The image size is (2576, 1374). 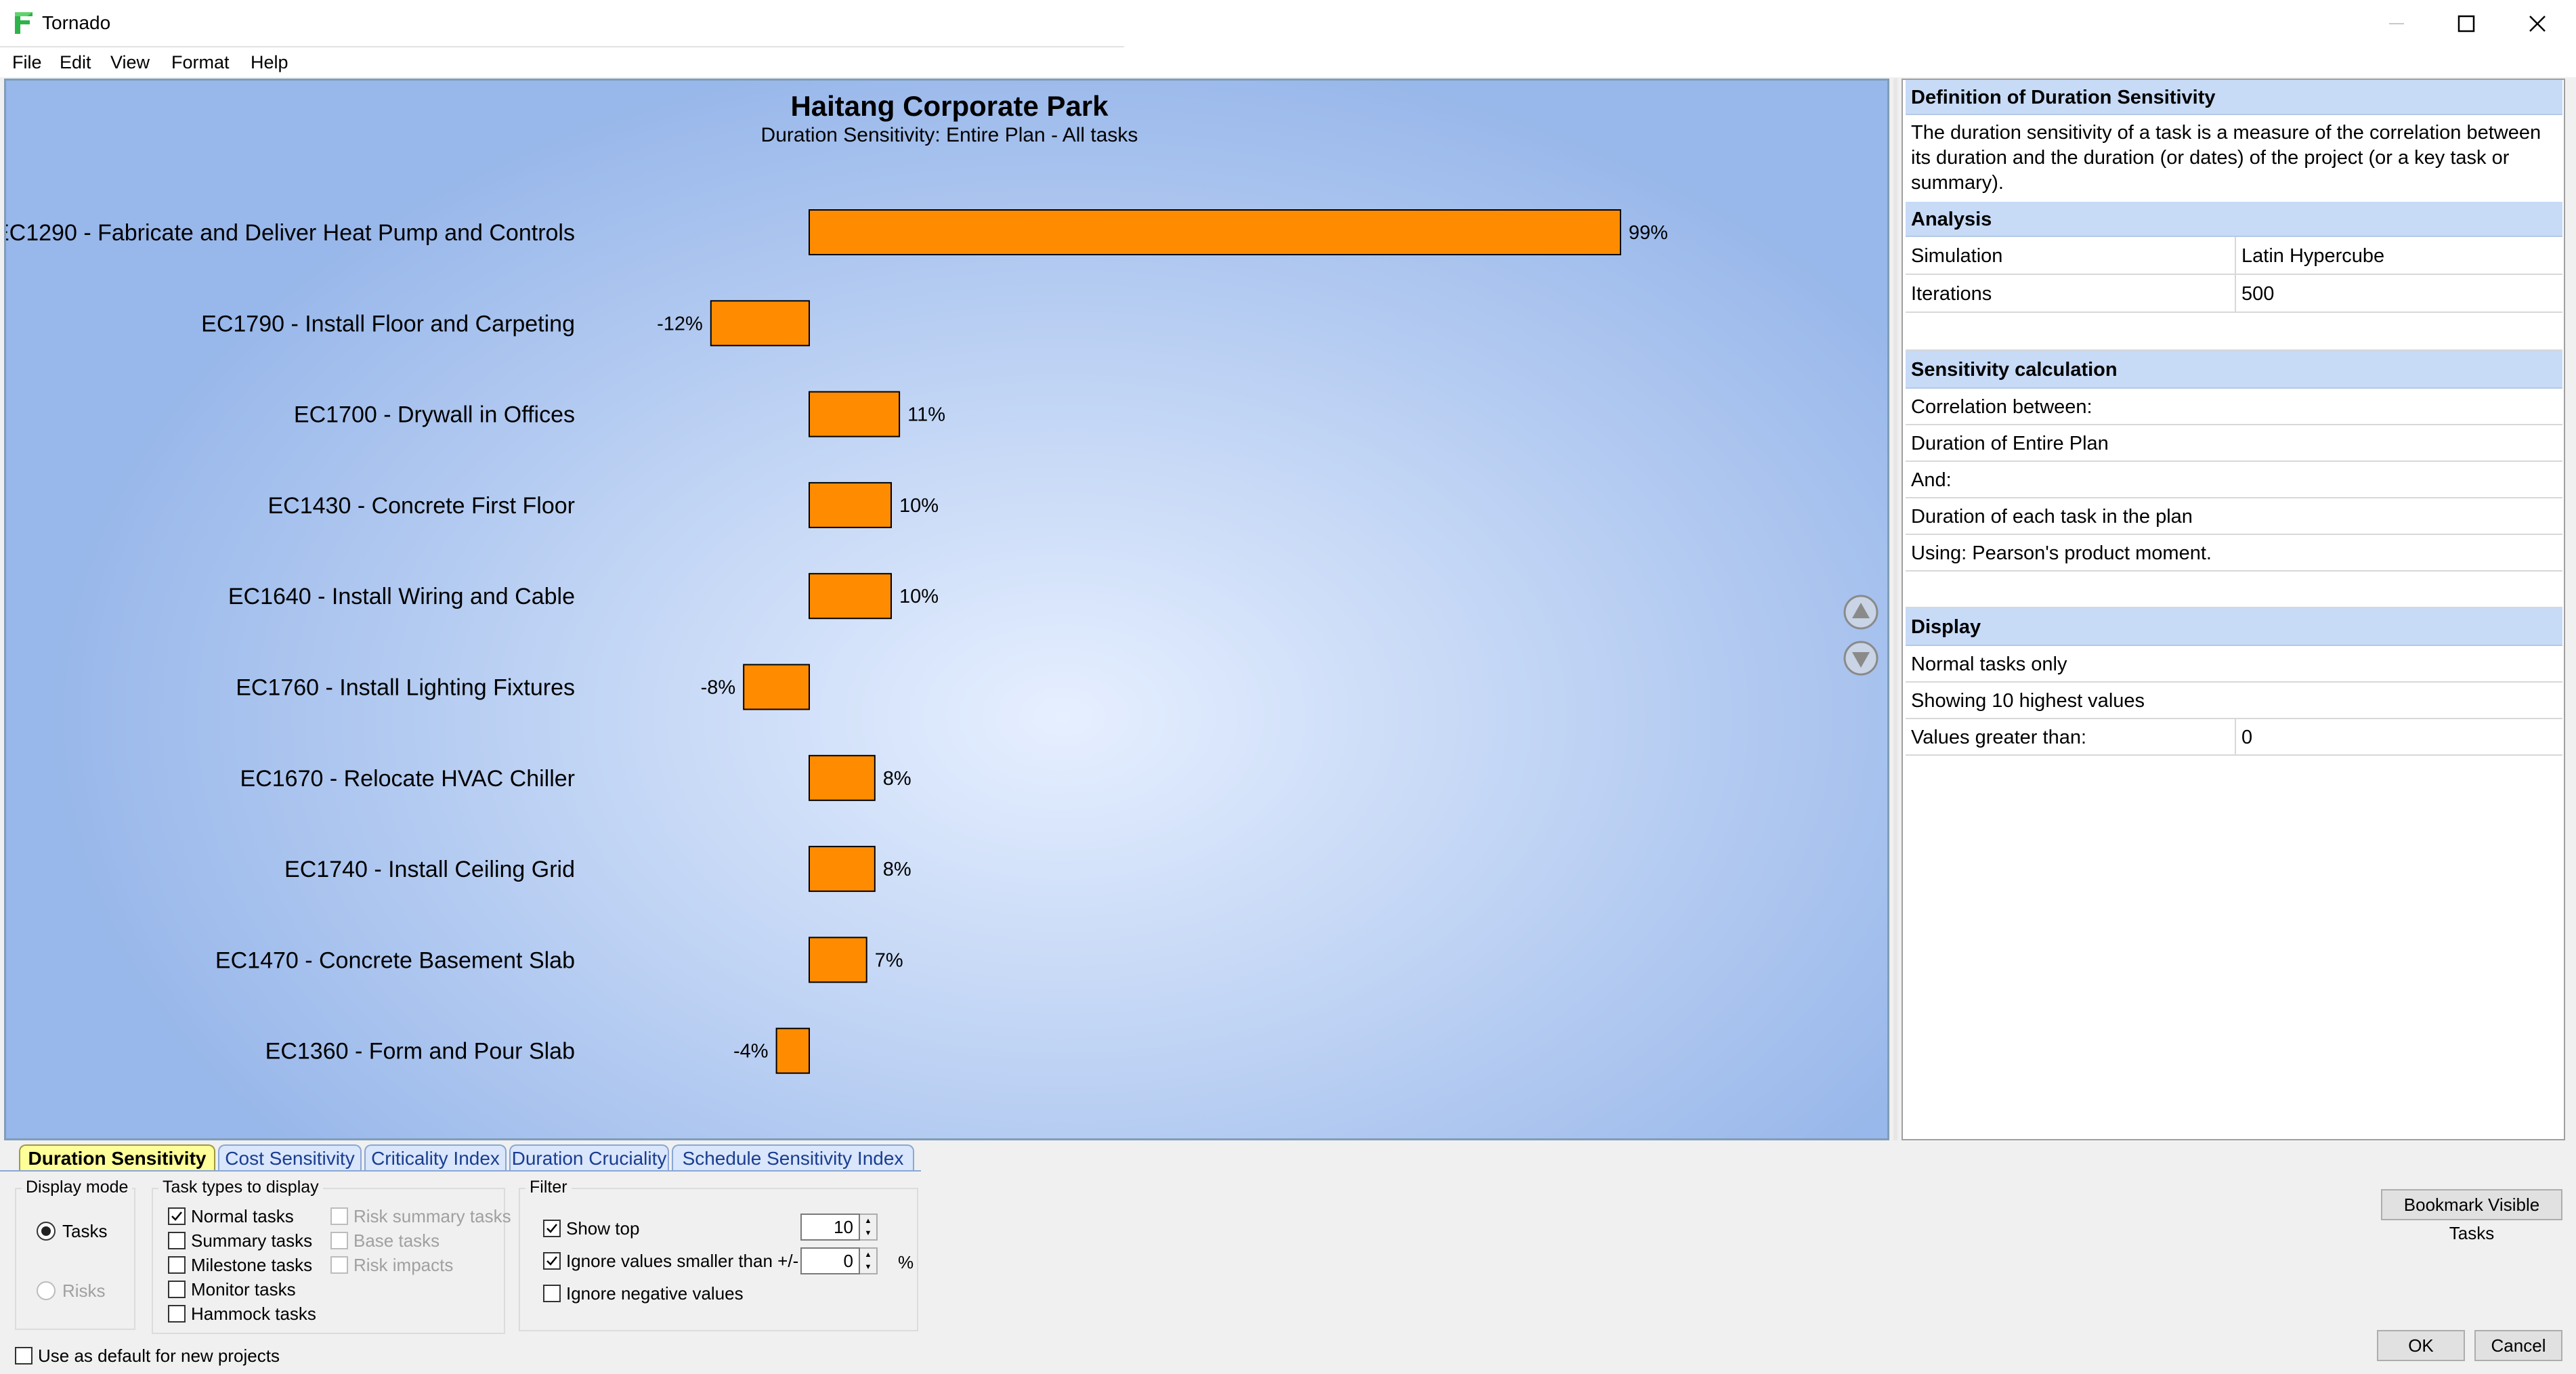 What do you see at coordinates (1946, 627) in the screenshot?
I see `display-header-label: Display` at bounding box center [1946, 627].